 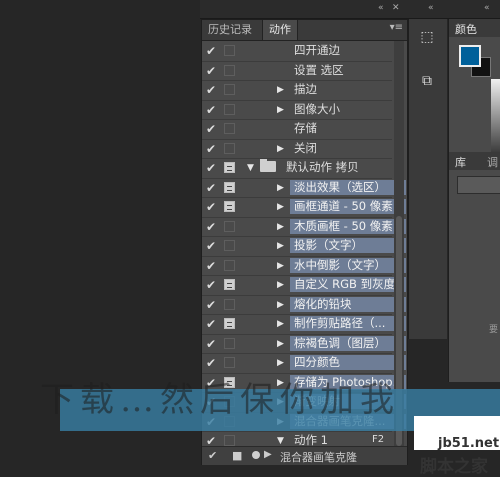 I want to click on color-gradient-slider, so click(x=495, y=121).